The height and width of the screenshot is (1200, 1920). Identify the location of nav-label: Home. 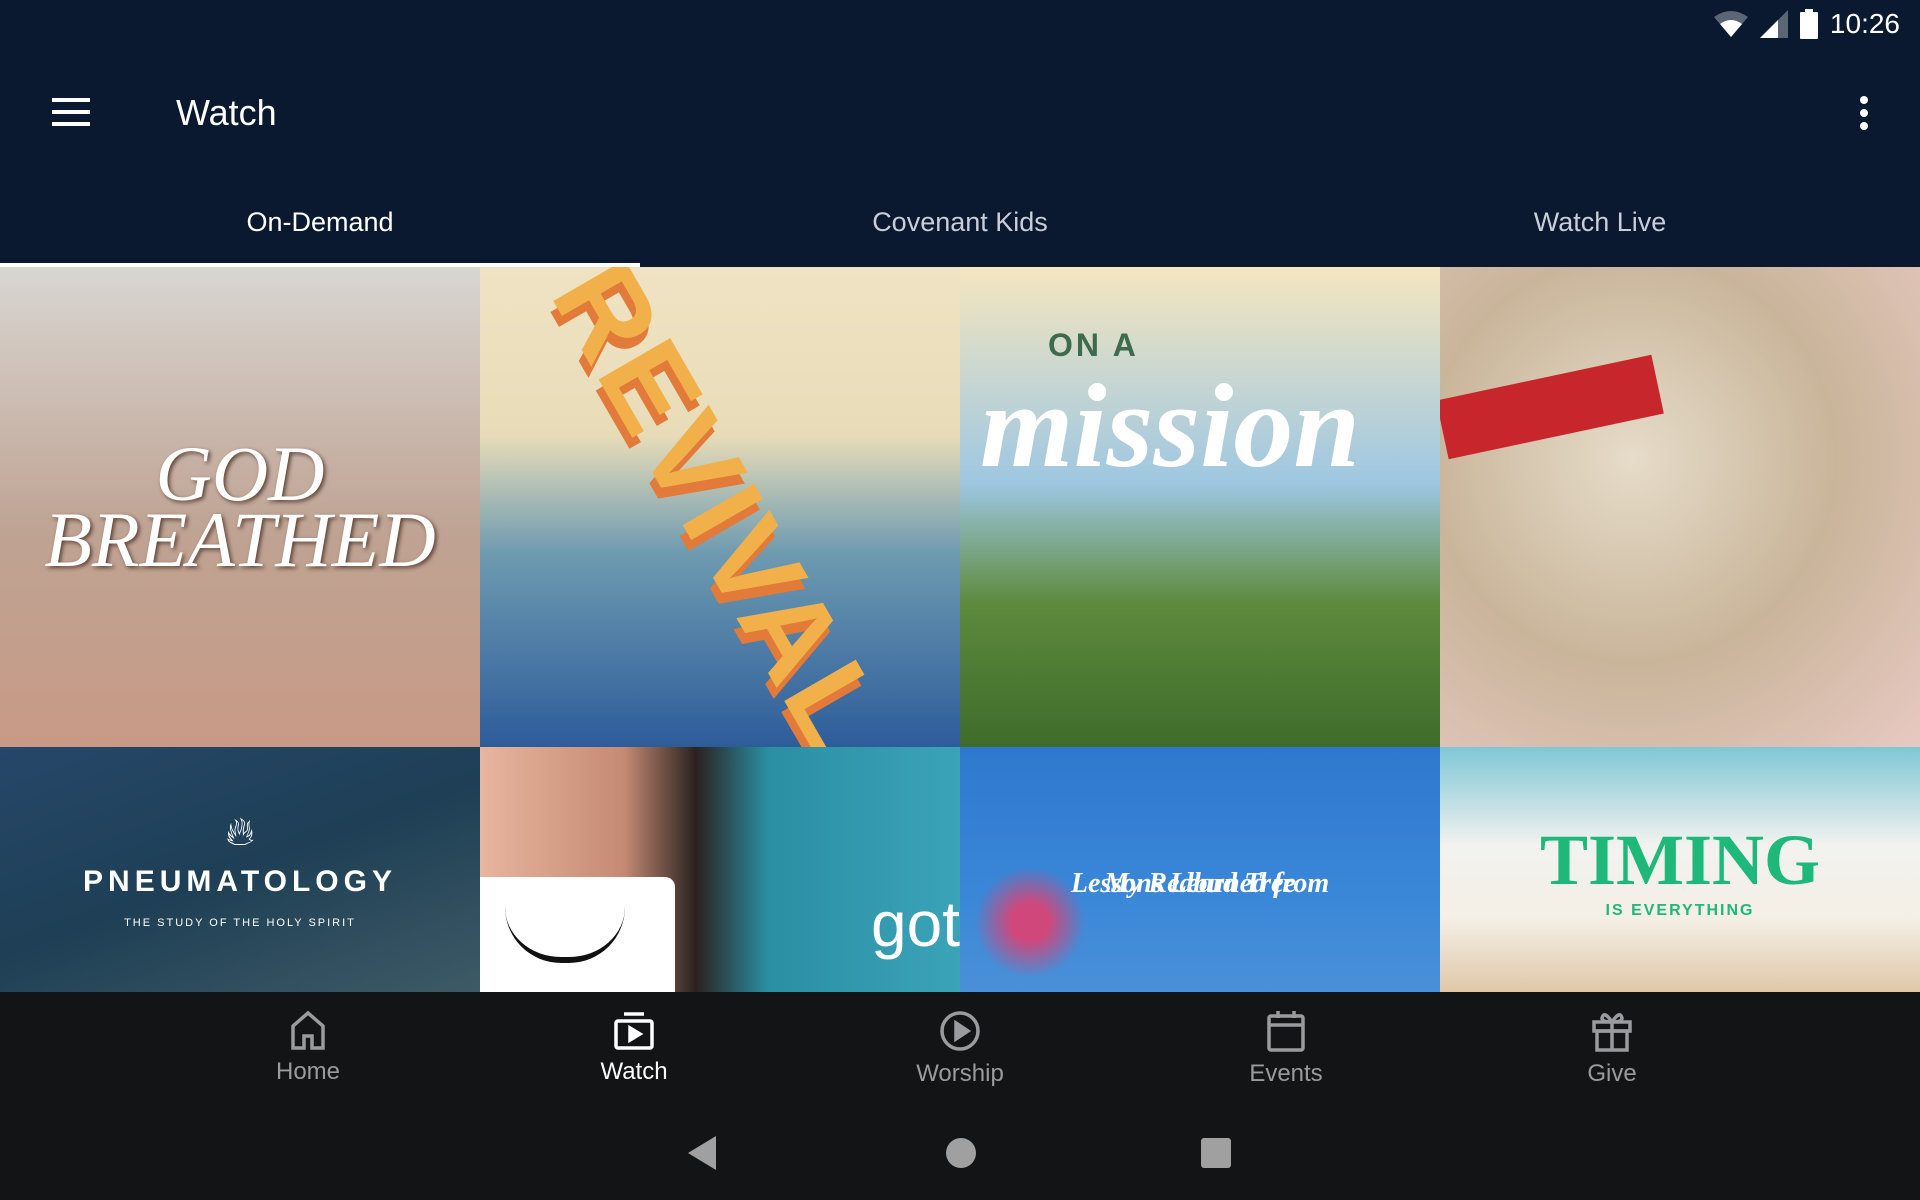
(308, 1071).